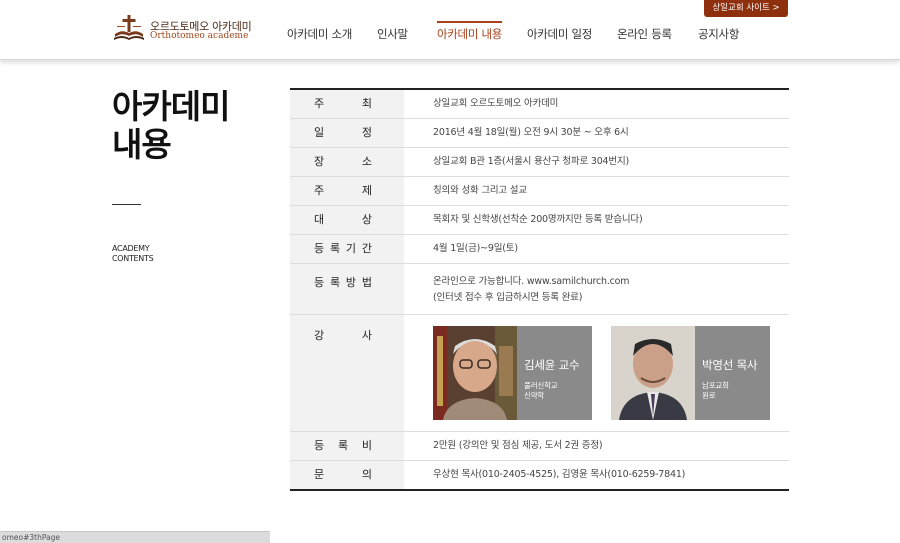  Describe the element at coordinates (347, 104) in the screenshot. I see `row-label: 주 최` at that location.